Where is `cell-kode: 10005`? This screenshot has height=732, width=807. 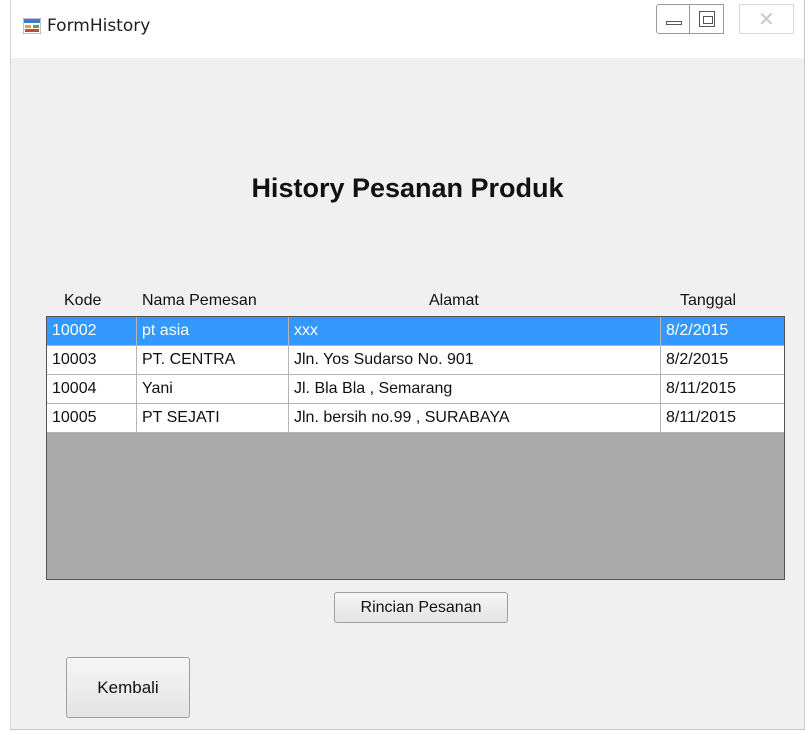
cell-kode: 10005 is located at coordinates (92, 418).